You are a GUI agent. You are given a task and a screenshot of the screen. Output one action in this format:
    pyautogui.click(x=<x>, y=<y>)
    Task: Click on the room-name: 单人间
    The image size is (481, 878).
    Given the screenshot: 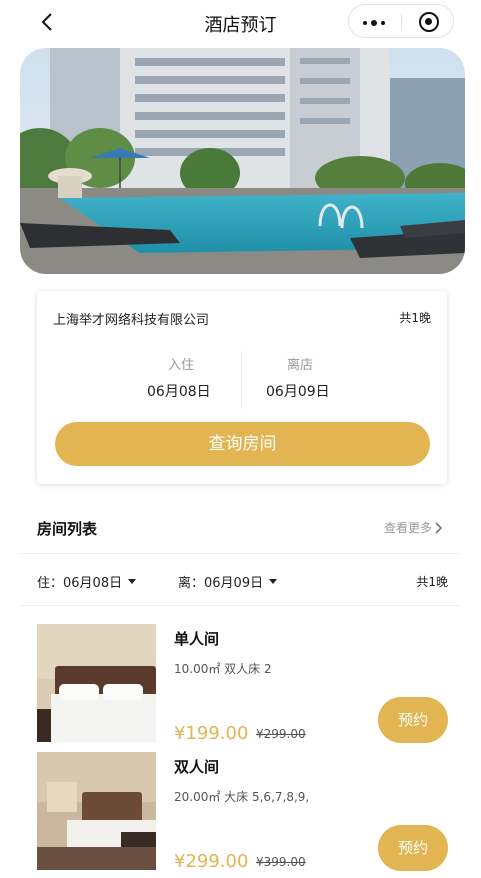 What is the action you would take?
    pyautogui.click(x=197, y=639)
    